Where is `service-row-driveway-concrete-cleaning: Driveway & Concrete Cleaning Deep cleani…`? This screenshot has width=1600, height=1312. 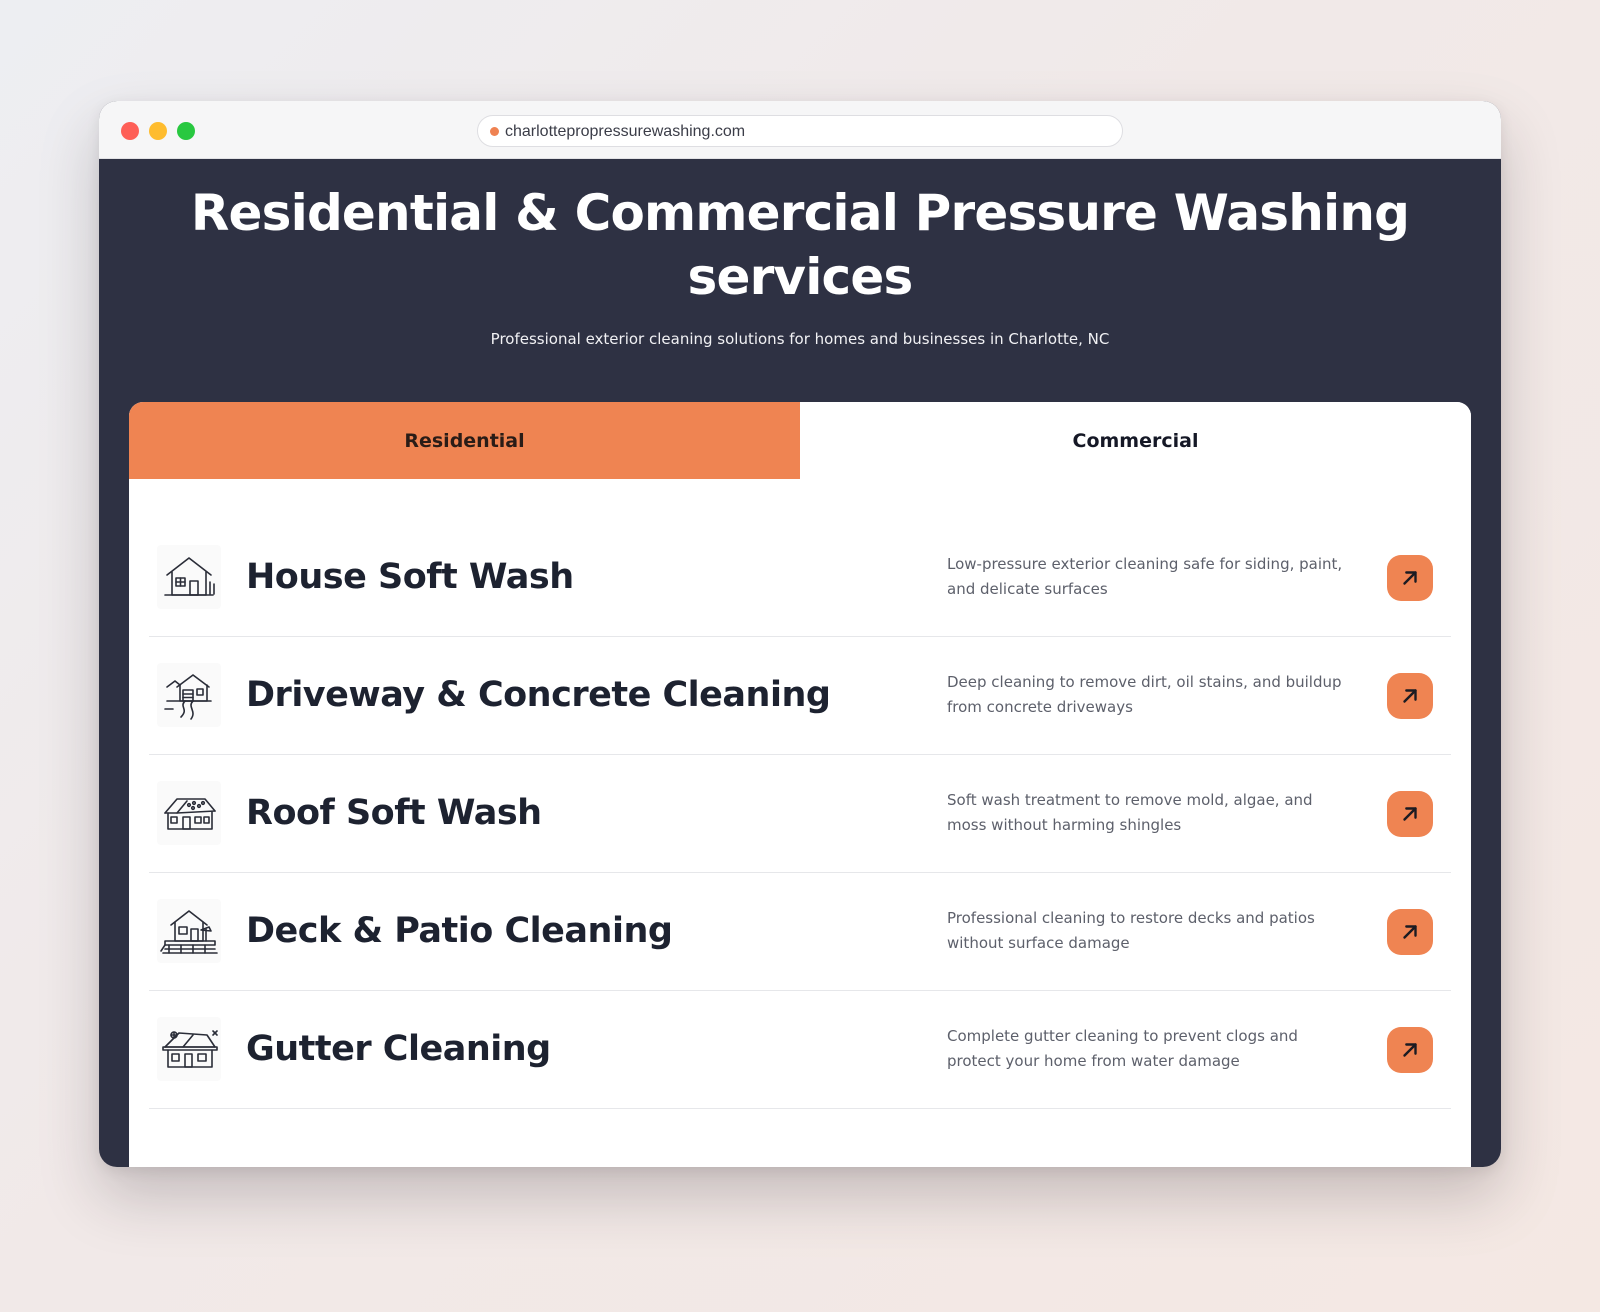
service-row-driveway-concrete-cleaning: Driveway & Concrete Cleaning Deep cleani… is located at coordinates (800, 696).